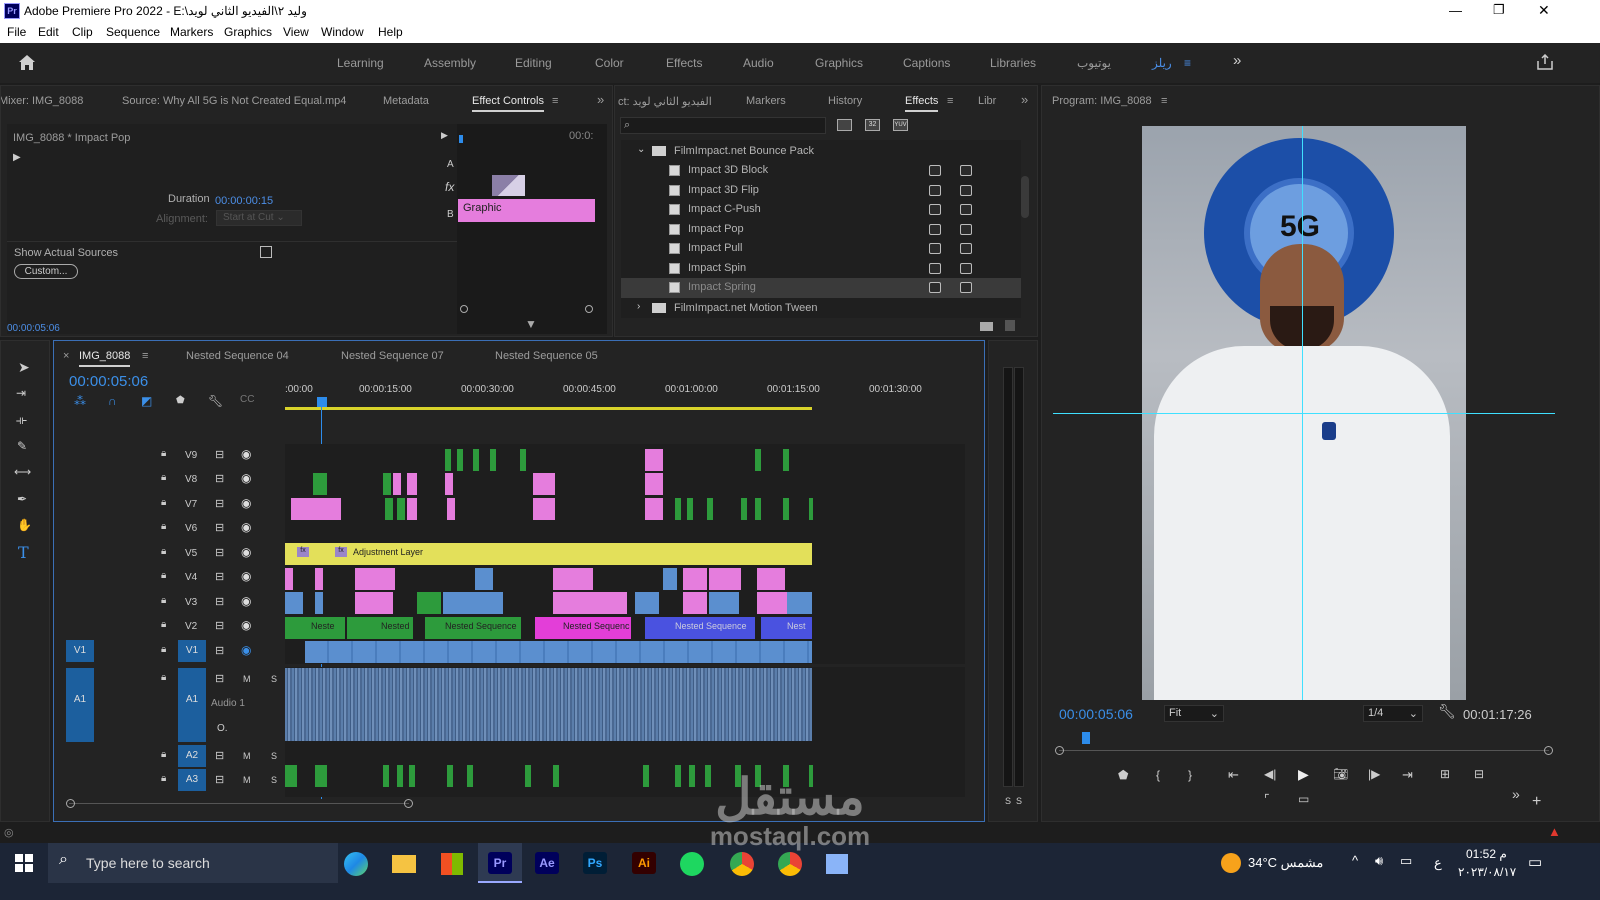 Image resolution: width=1600 pixels, height=900 pixels. I want to click on resolution-dropdown: 1/4 ⌄, so click(1393, 713).